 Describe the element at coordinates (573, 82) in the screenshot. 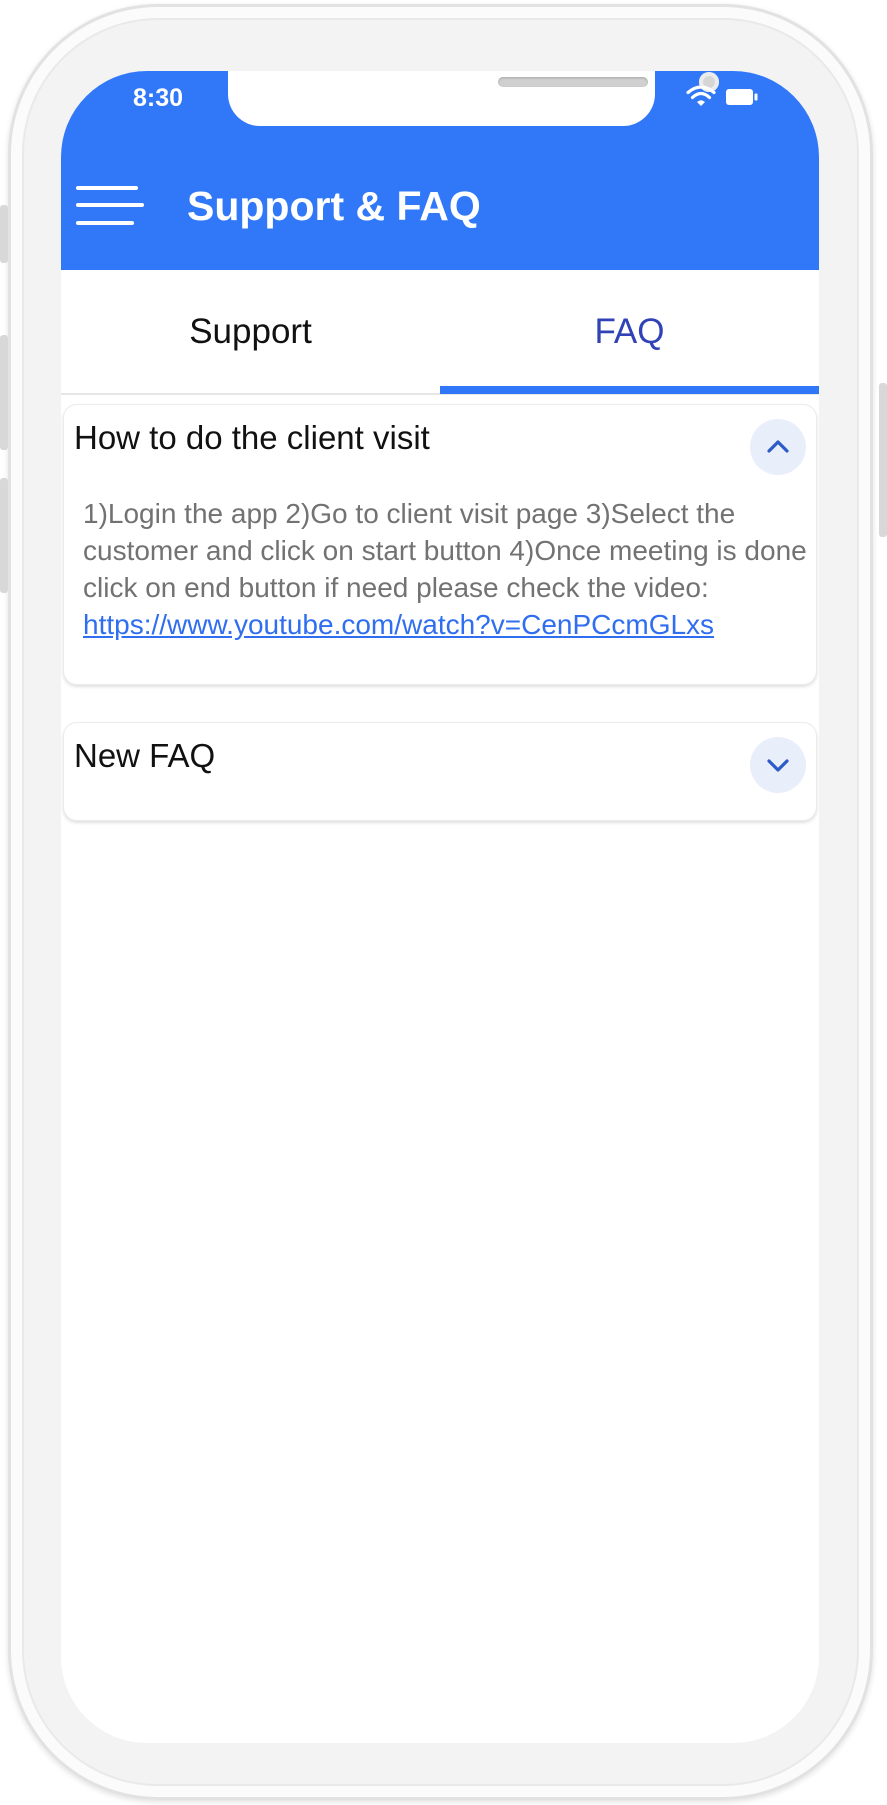

I see `speaker-grille` at that location.